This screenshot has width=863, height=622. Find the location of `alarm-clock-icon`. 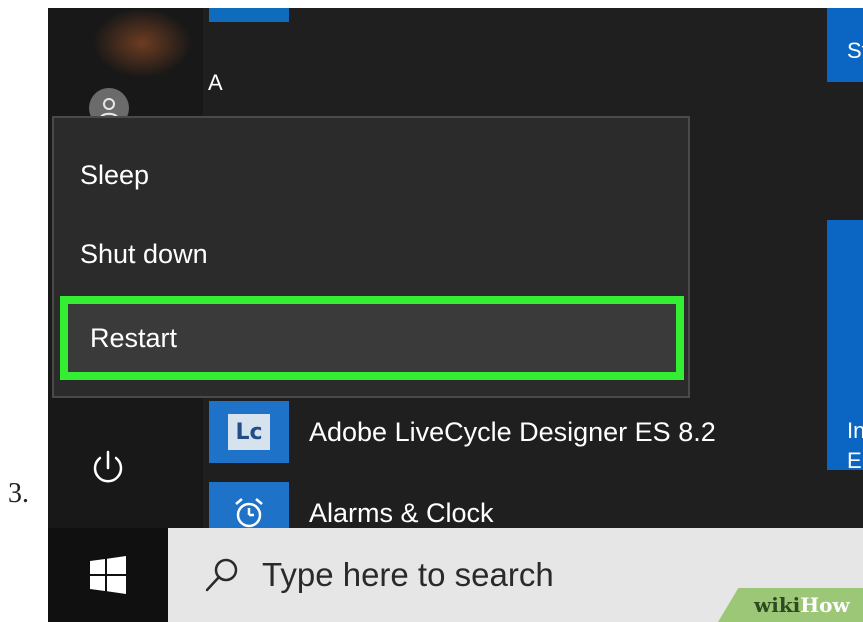

alarm-clock-icon is located at coordinates (249, 513).